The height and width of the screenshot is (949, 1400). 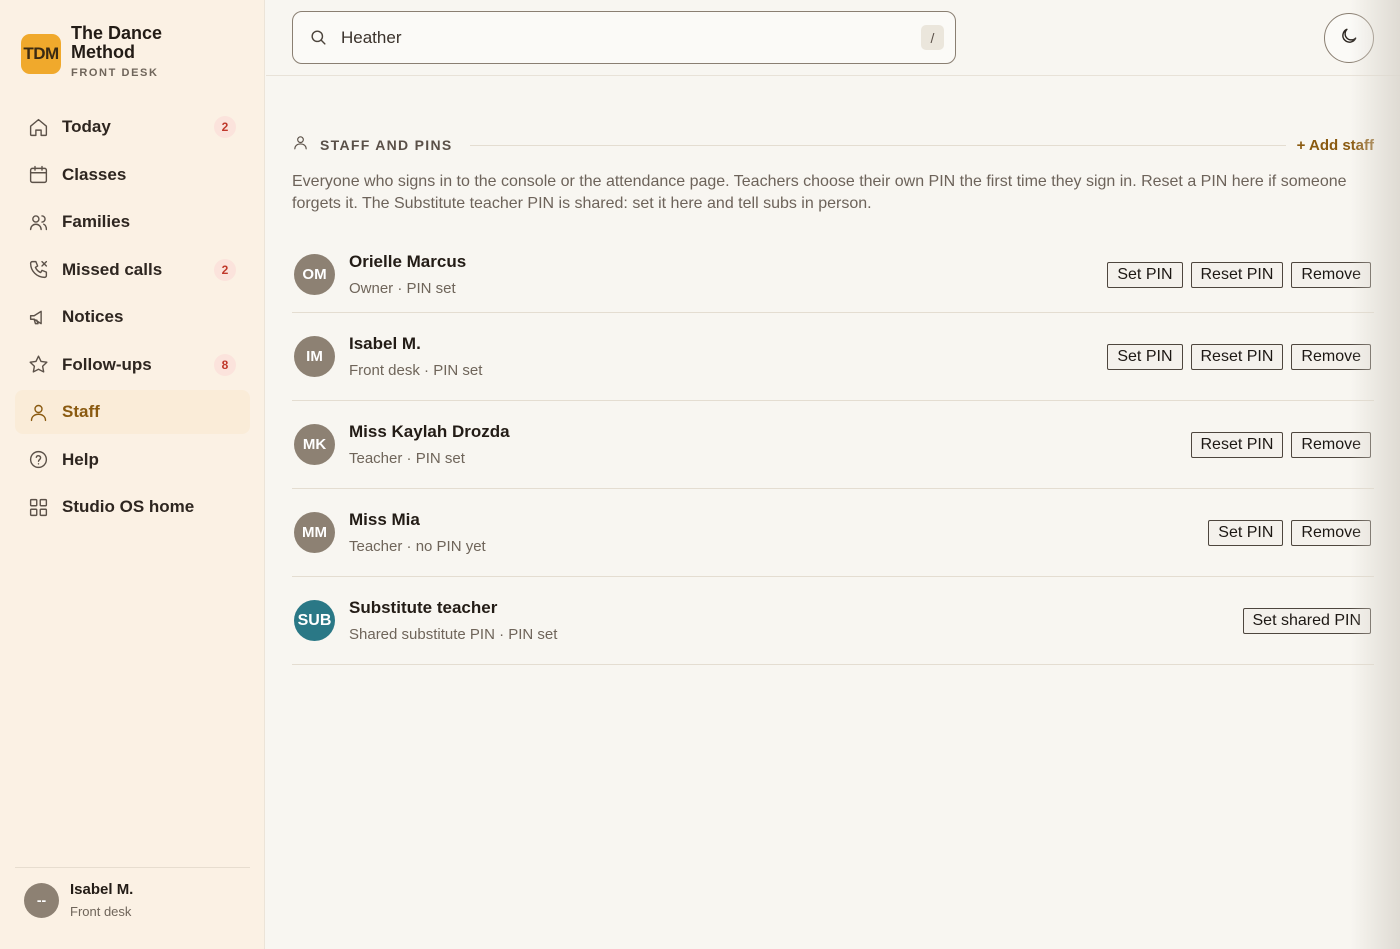 I want to click on sidebar-item-notices: Notices, so click(x=132, y=317).